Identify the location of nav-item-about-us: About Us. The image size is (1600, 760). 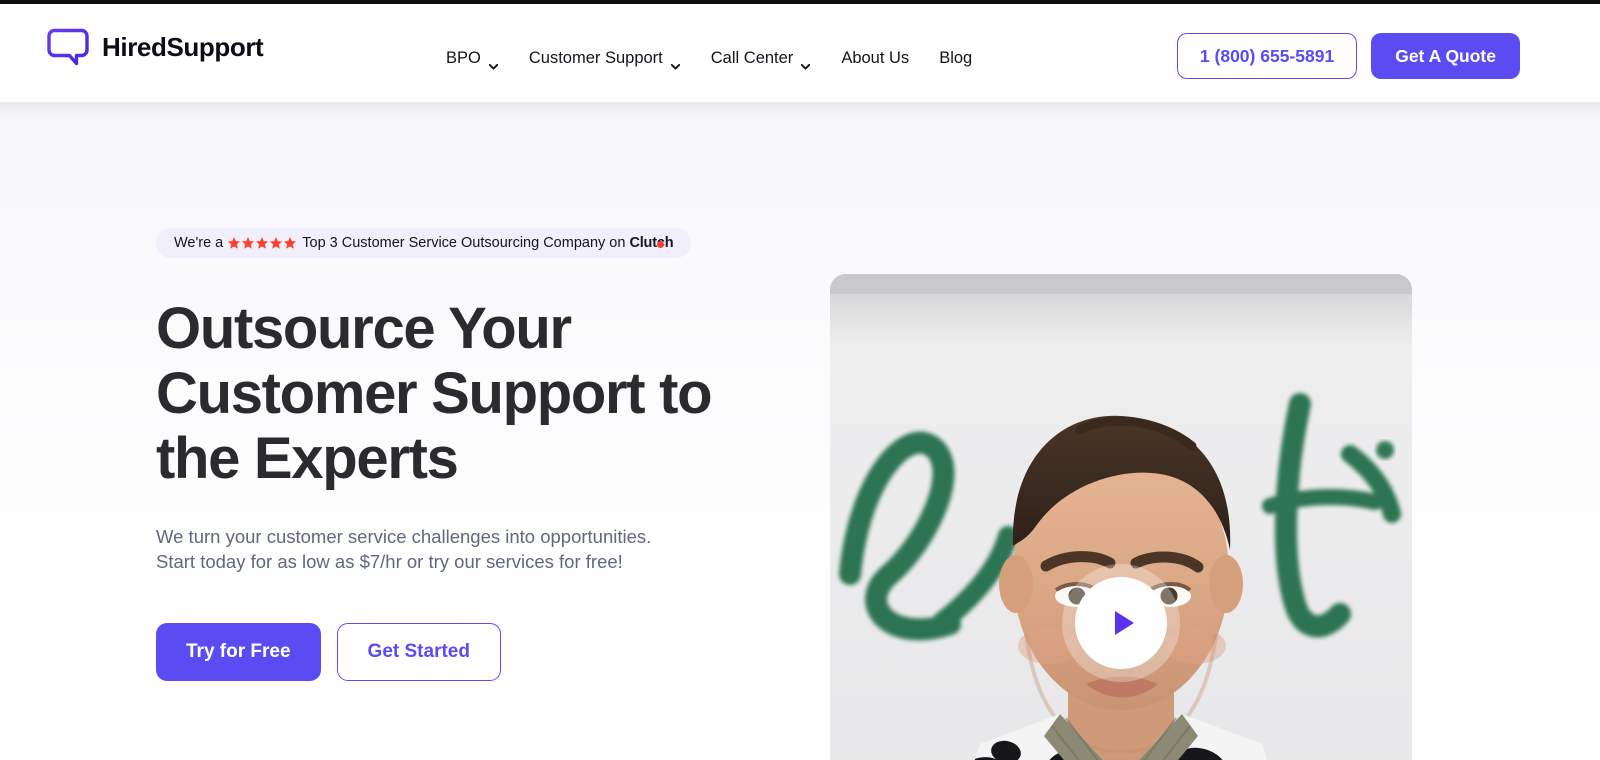
(875, 58).